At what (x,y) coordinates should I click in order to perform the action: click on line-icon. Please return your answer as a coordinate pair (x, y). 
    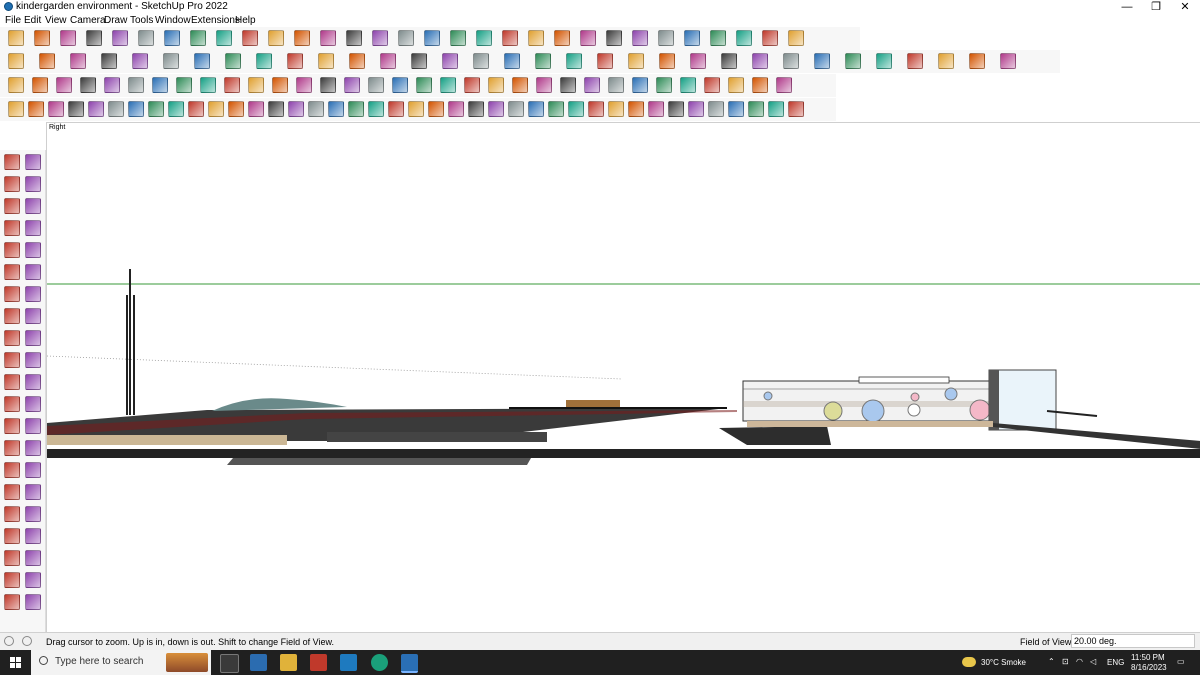
    Looking at the image, I should click on (56, 109).